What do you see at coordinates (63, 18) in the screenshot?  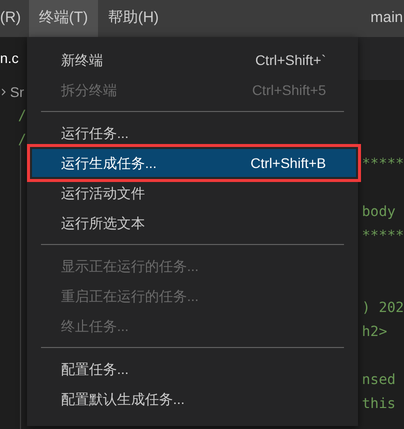 I see `menu-bar-item: 终端(T)` at bounding box center [63, 18].